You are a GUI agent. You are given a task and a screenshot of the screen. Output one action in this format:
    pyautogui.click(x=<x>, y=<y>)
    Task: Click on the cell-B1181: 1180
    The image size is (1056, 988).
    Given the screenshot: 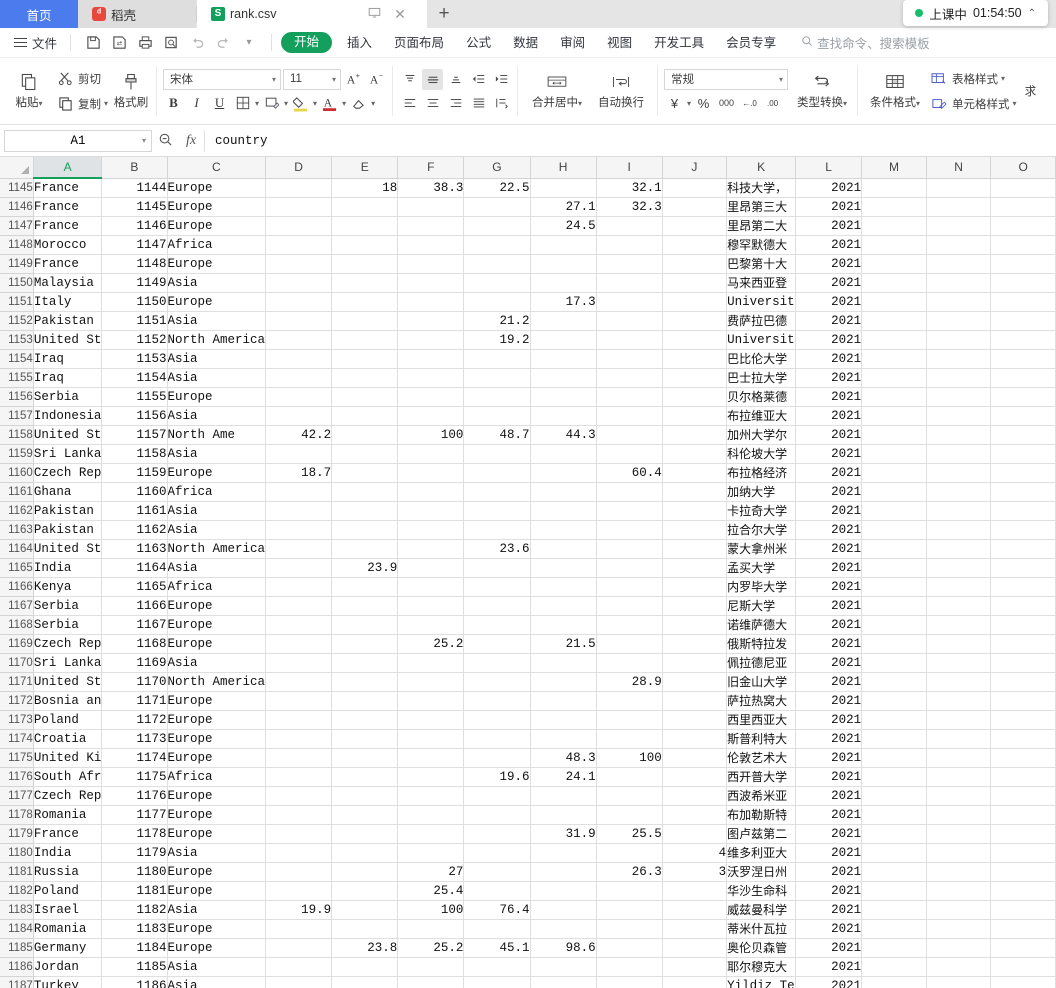 What is the action you would take?
    pyautogui.click(x=134, y=872)
    